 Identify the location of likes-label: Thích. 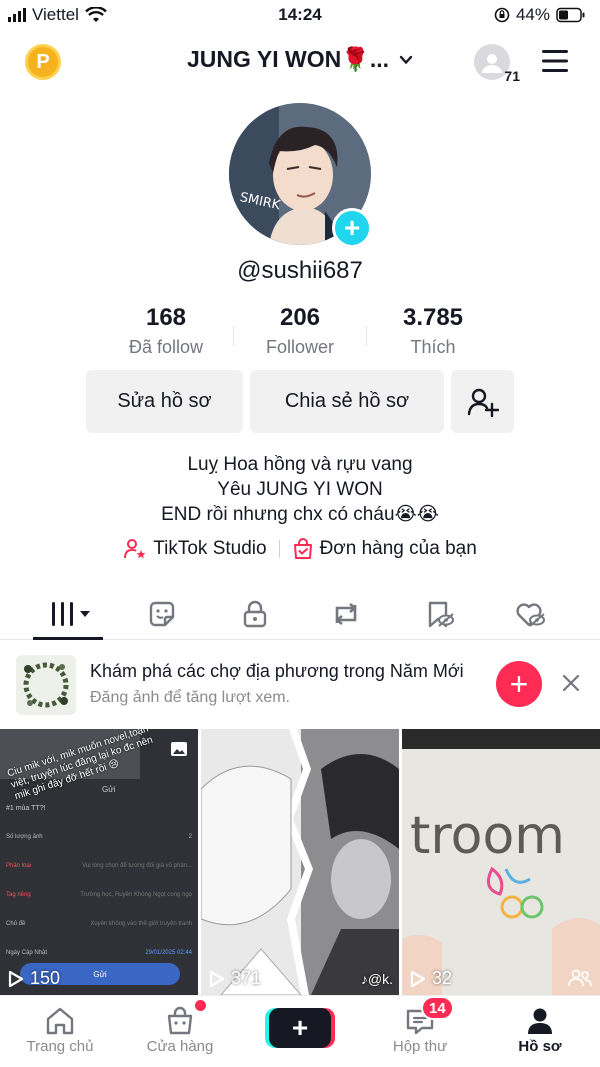
(433, 347).